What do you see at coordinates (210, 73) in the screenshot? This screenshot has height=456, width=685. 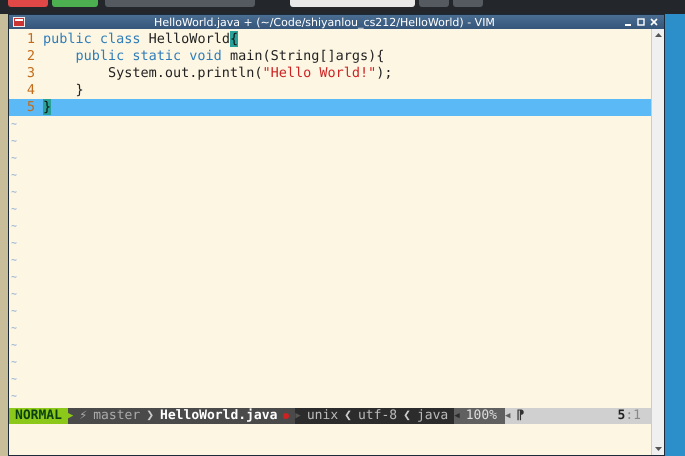 I see `code-line: 3 System.out.println("Hello World!");` at bounding box center [210, 73].